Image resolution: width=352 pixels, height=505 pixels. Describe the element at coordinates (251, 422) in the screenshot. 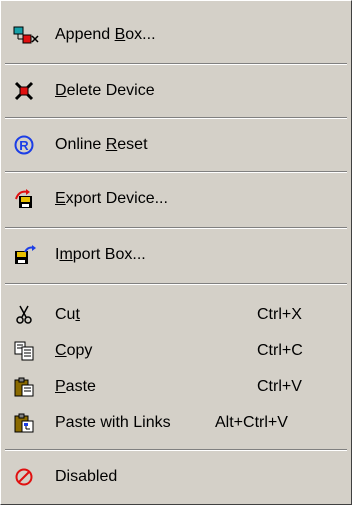

I see `menu-item-shortcut: Alt+Ctrl+V` at that location.